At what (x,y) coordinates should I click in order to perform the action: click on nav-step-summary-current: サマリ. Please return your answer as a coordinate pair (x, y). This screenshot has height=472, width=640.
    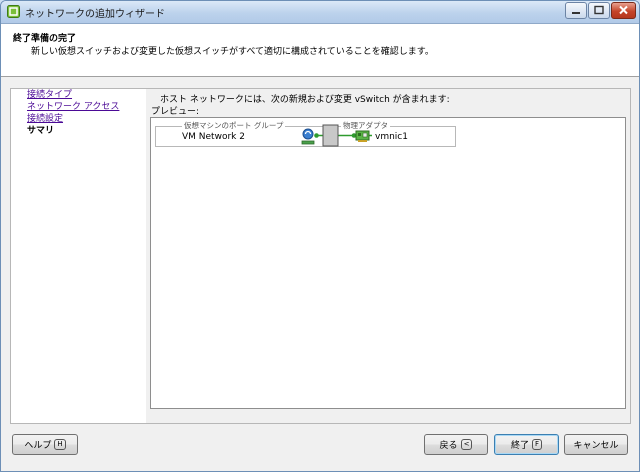
    Looking at the image, I should click on (41, 131).